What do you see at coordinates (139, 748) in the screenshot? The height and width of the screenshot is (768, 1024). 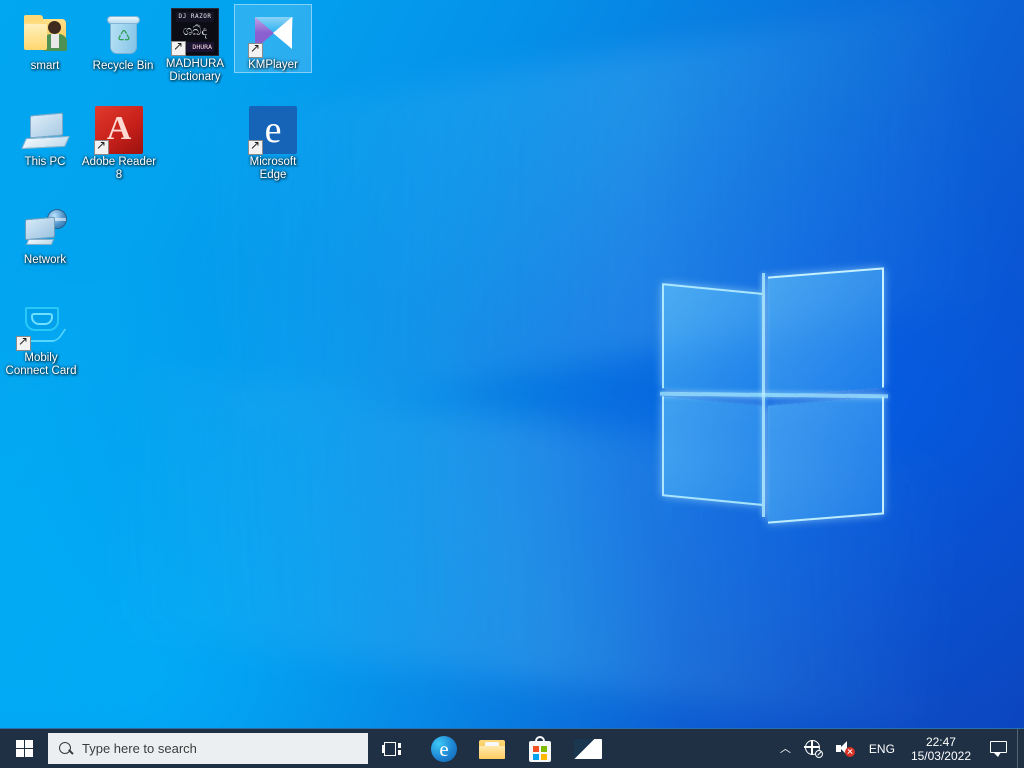 I see `search-placeholder-text: Type here to search` at bounding box center [139, 748].